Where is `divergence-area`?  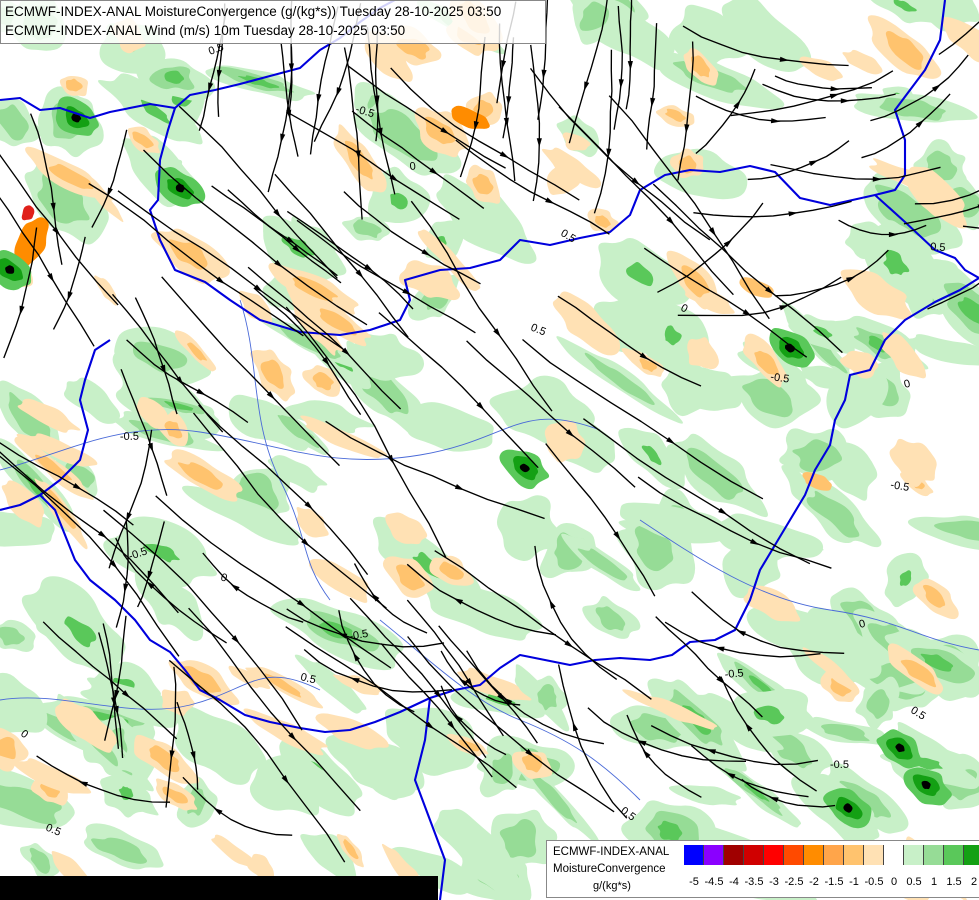
divergence-area is located at coordinates (8, 748).